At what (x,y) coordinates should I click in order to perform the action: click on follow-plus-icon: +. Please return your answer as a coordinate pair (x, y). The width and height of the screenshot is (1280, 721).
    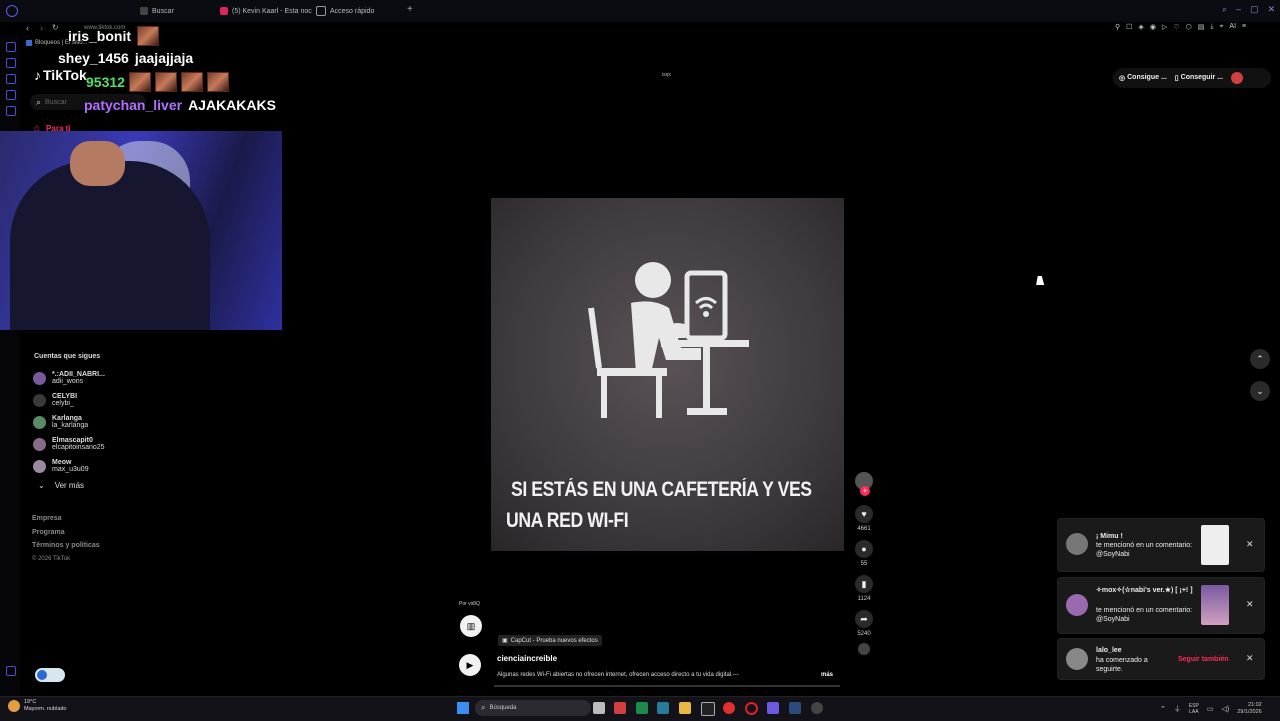
    Looking at the image, I should click on (865, 491).